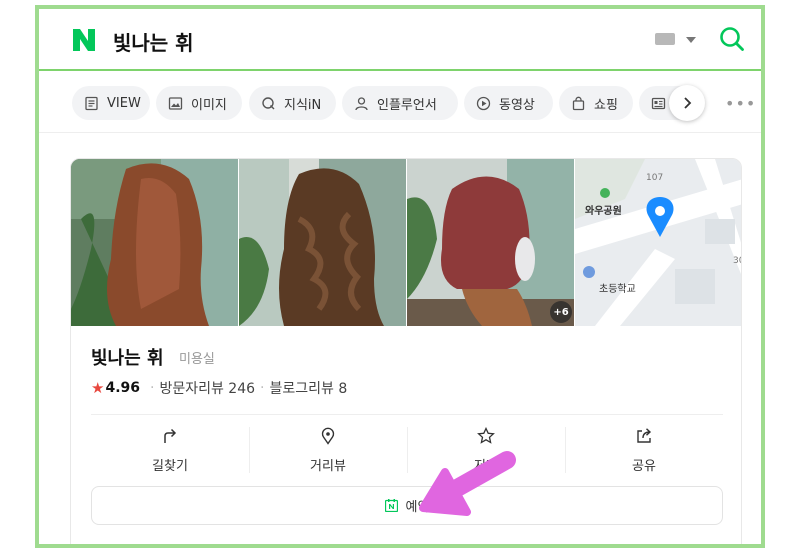 The image size is (800, 553). I want to click on tab-video: 동영상, so click(508, 103).